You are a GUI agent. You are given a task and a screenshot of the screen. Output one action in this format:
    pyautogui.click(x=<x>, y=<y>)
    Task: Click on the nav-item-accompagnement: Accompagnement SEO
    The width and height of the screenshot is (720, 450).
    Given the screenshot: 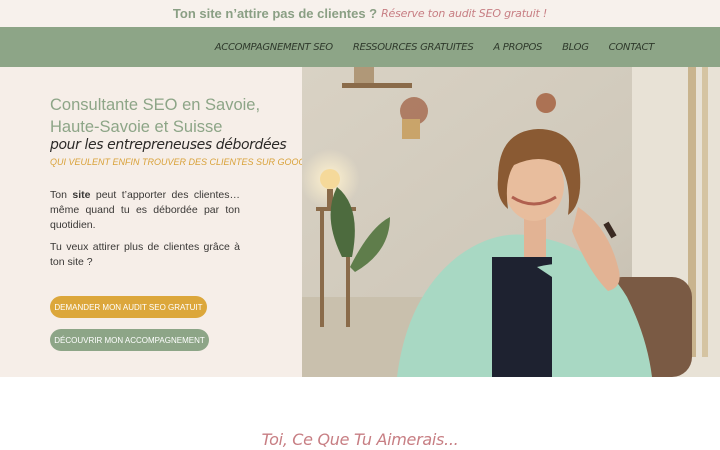 What is the action you would take?
    pyautogui.click(x=274, y=47)
    